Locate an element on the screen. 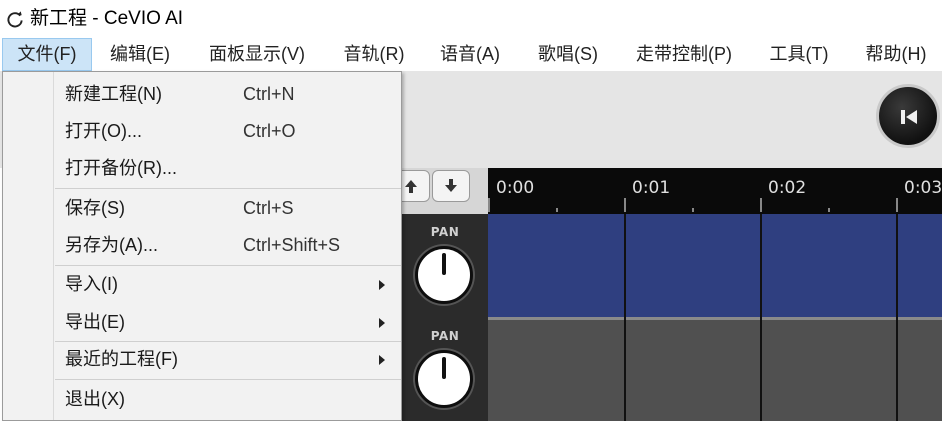 This screenshot has width=942, height=421. menu-item-shortcut: Ctrl+S is located at coordinates (268, 208).